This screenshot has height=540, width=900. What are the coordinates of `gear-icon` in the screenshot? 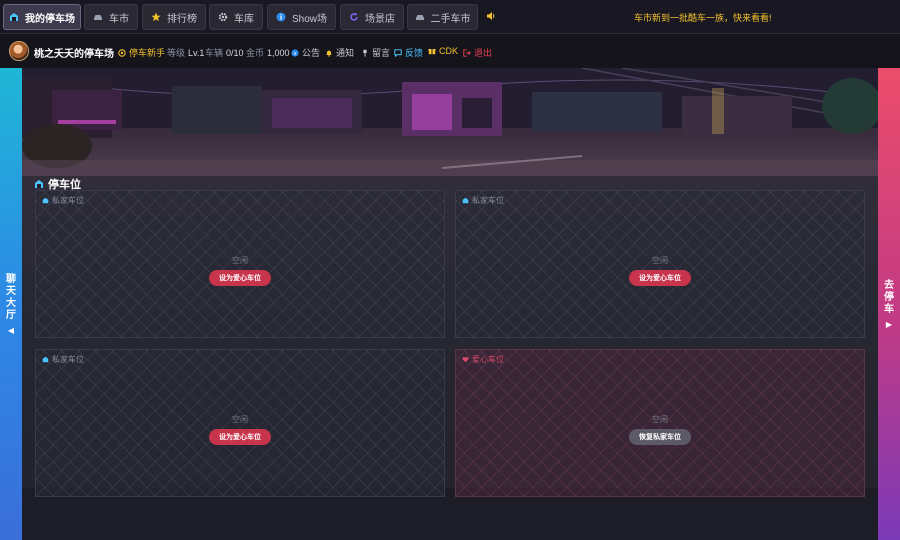 It's located at (223, 17).